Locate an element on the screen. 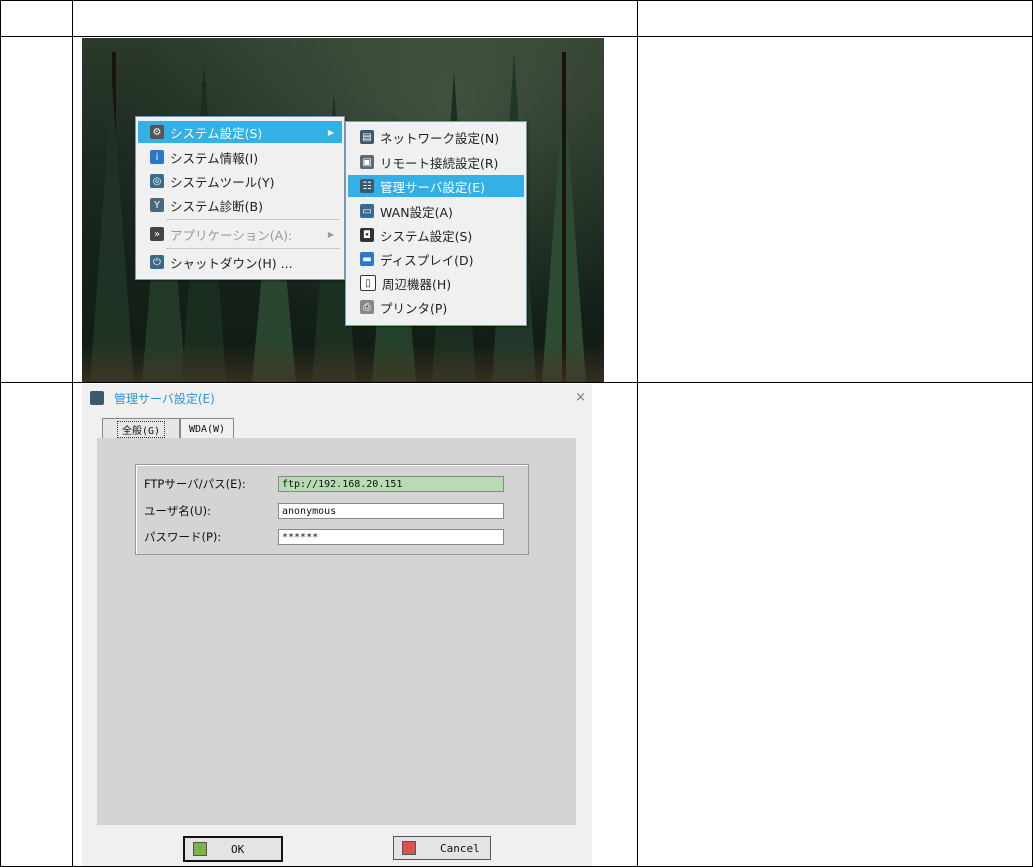  remote-icon: ▣ is located at coordinates (367, 162).